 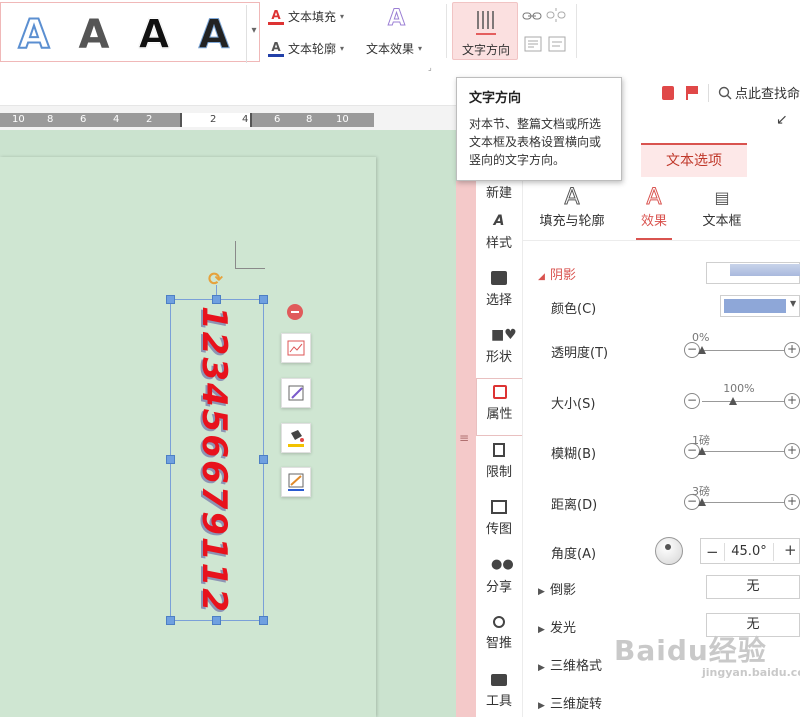 What do you see at coordinates (214, 35) in the screenshot?
I see `text-style-shadow: A` at bounding box center [214, 35].